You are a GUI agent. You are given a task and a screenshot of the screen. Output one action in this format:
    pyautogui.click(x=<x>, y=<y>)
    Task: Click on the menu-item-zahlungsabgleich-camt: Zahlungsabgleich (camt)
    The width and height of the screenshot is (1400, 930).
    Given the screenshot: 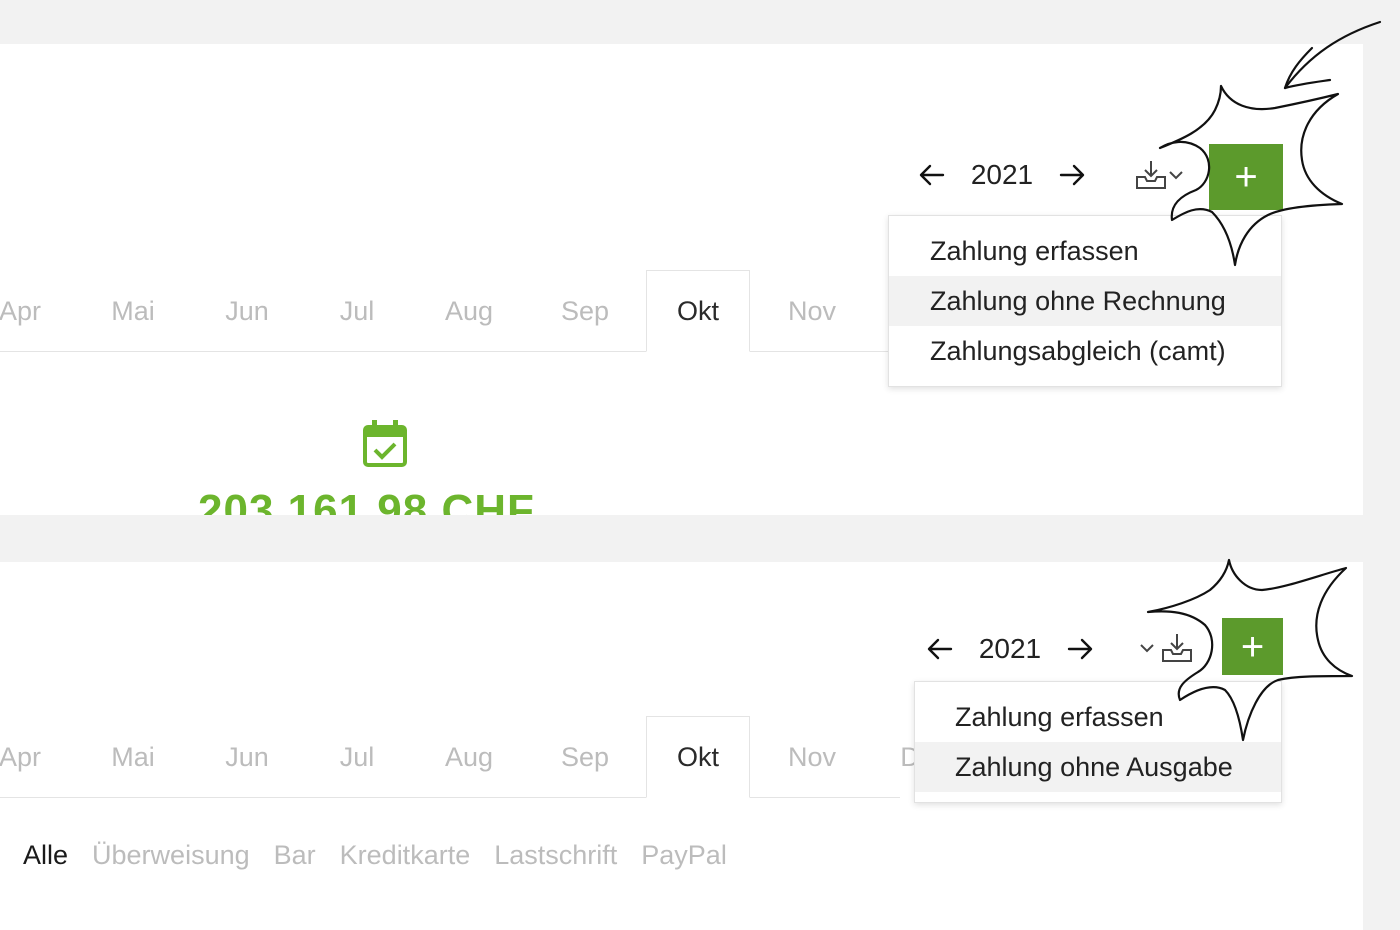 What is the action you would take?
    pyautogui.click(x=1085, y=351)
    